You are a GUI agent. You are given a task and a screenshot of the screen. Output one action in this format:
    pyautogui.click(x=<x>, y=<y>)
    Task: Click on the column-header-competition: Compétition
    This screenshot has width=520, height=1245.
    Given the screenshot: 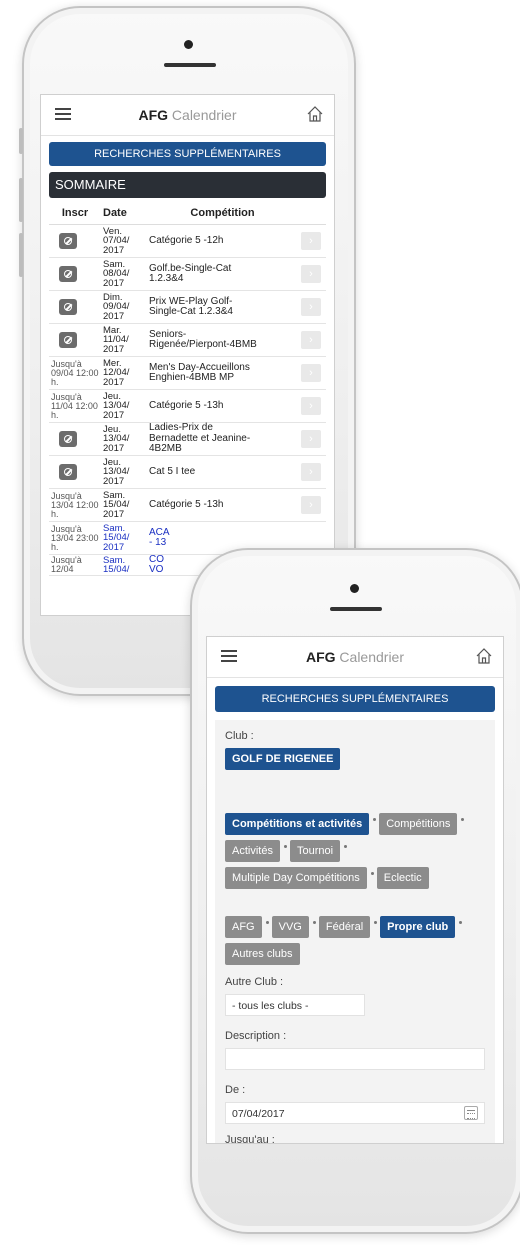 What is the action you would take?
    pyautogui.click(x=222, y=213)
    